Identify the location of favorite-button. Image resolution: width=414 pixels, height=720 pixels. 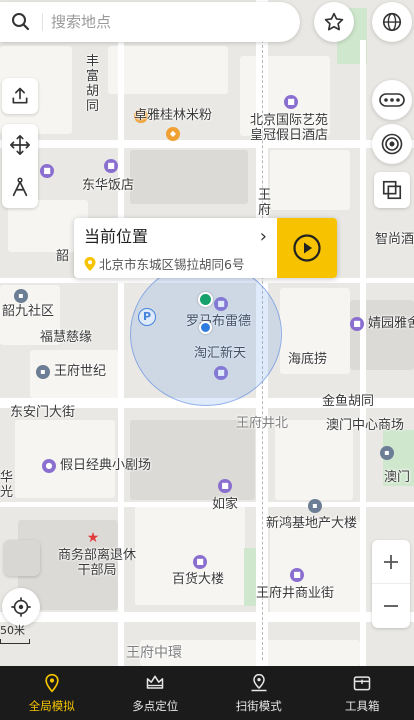
(334, 22).